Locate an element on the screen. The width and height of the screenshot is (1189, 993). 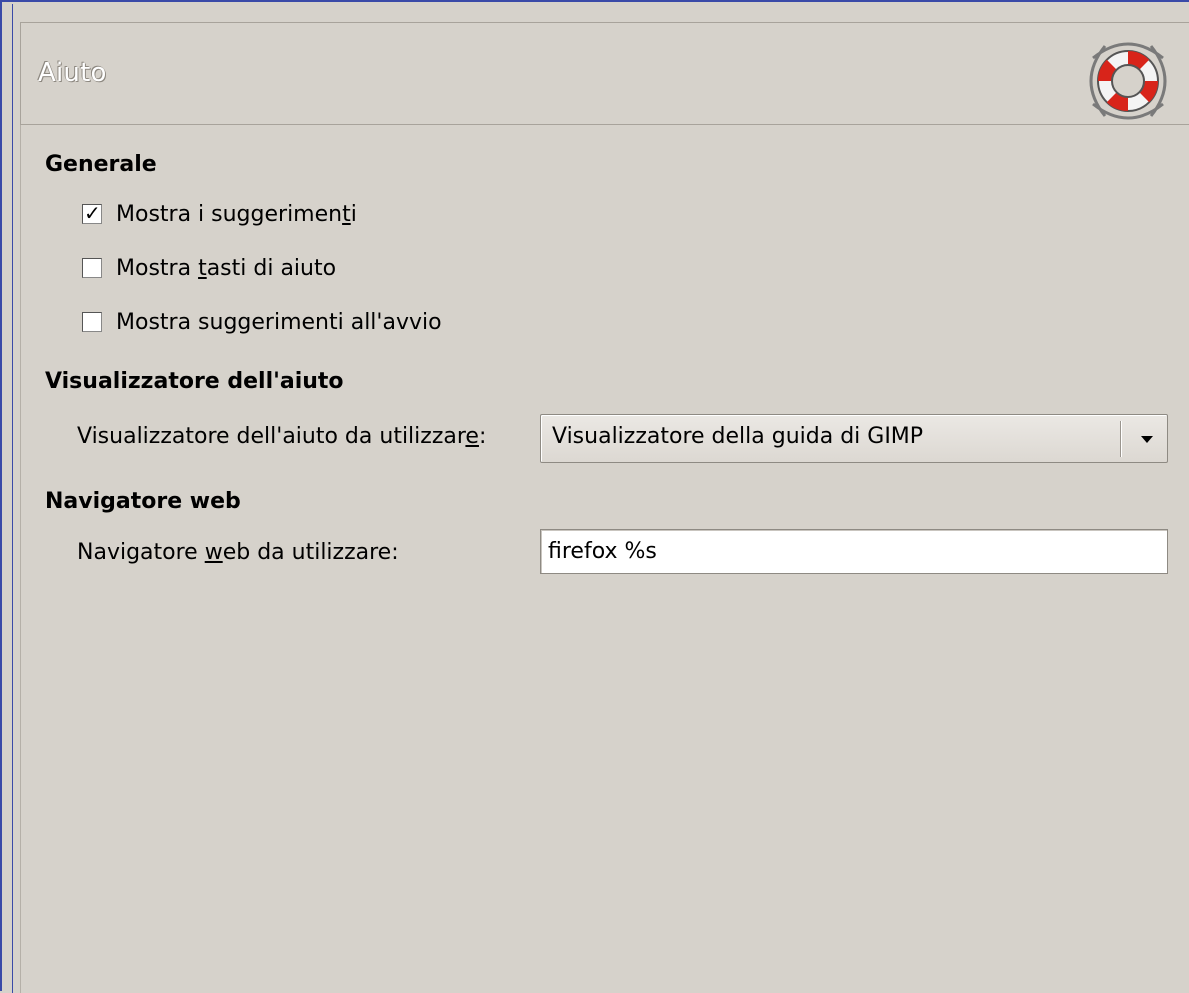
show-help-buttons-label: Mostra tasti di aiuto is located at coordinates (226, 268).